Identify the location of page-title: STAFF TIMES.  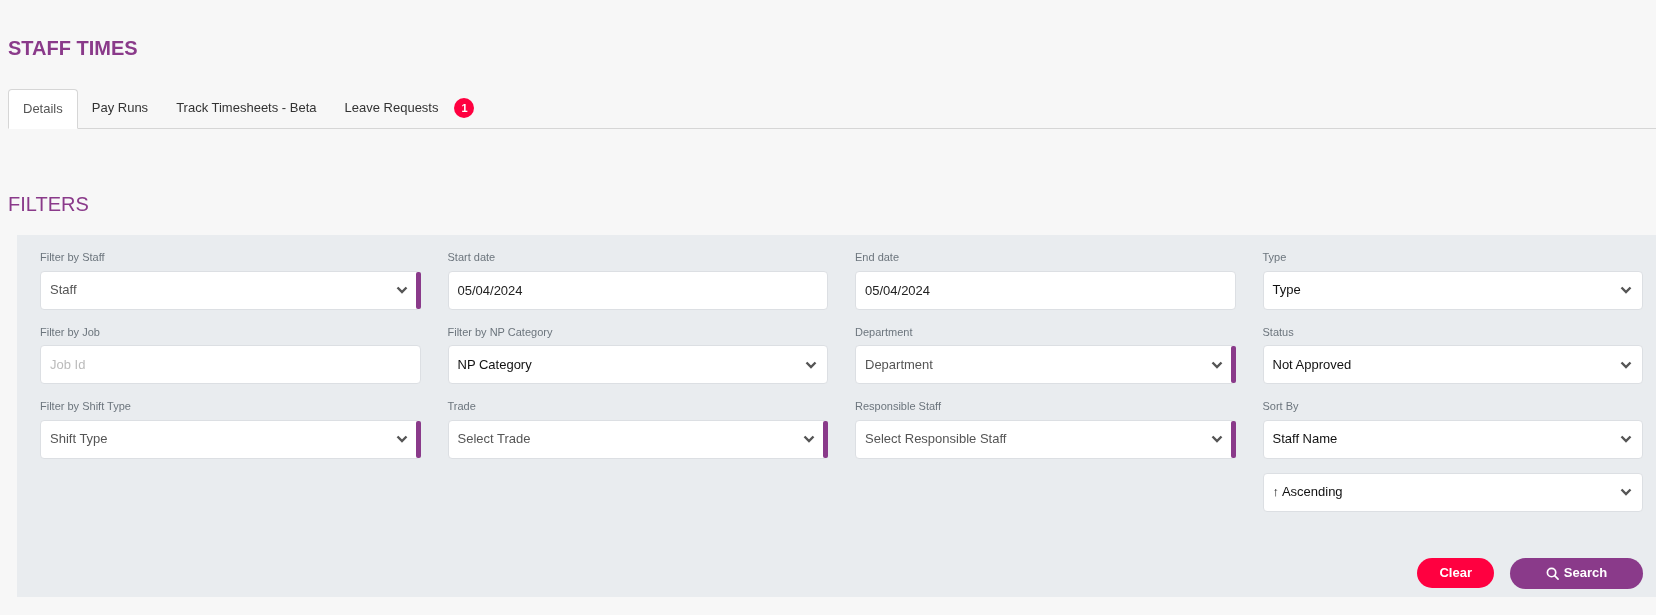
(73, 48).